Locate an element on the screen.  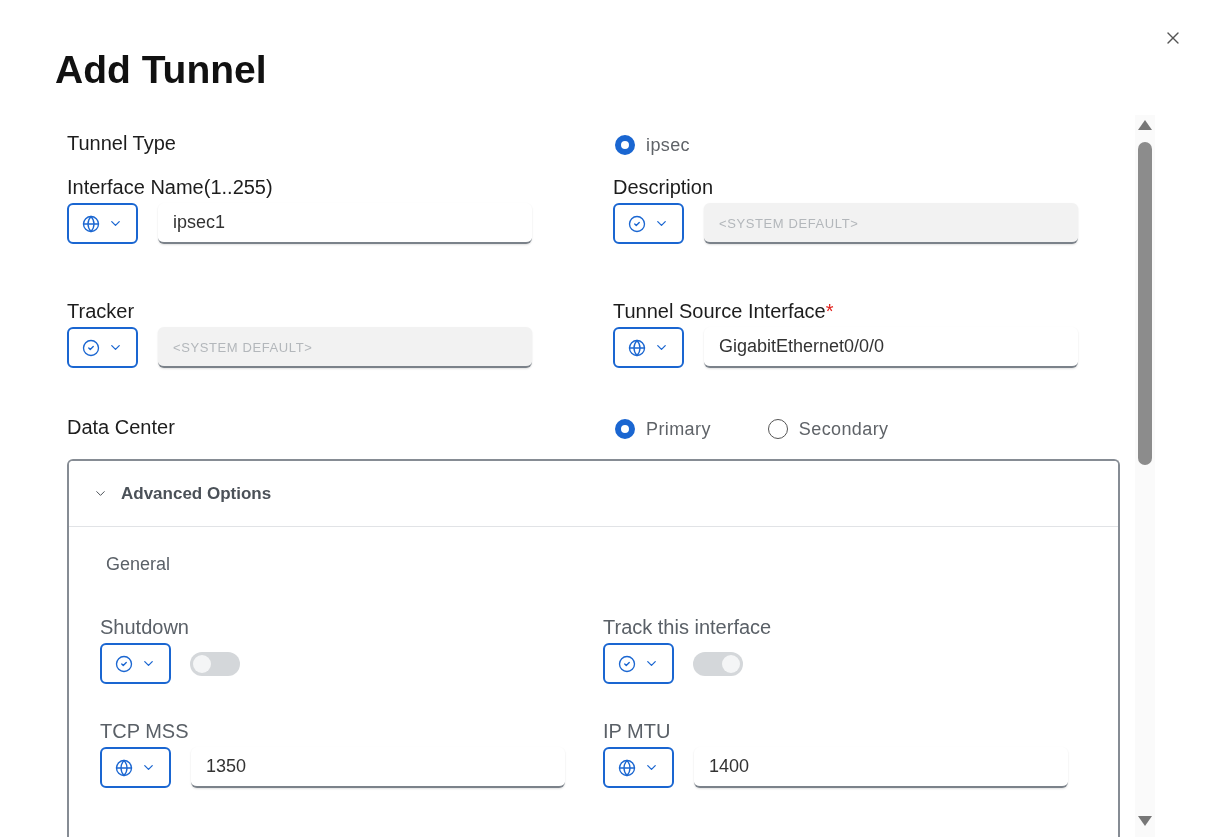
text-input: 1400 is located at coordinates (881, 767).